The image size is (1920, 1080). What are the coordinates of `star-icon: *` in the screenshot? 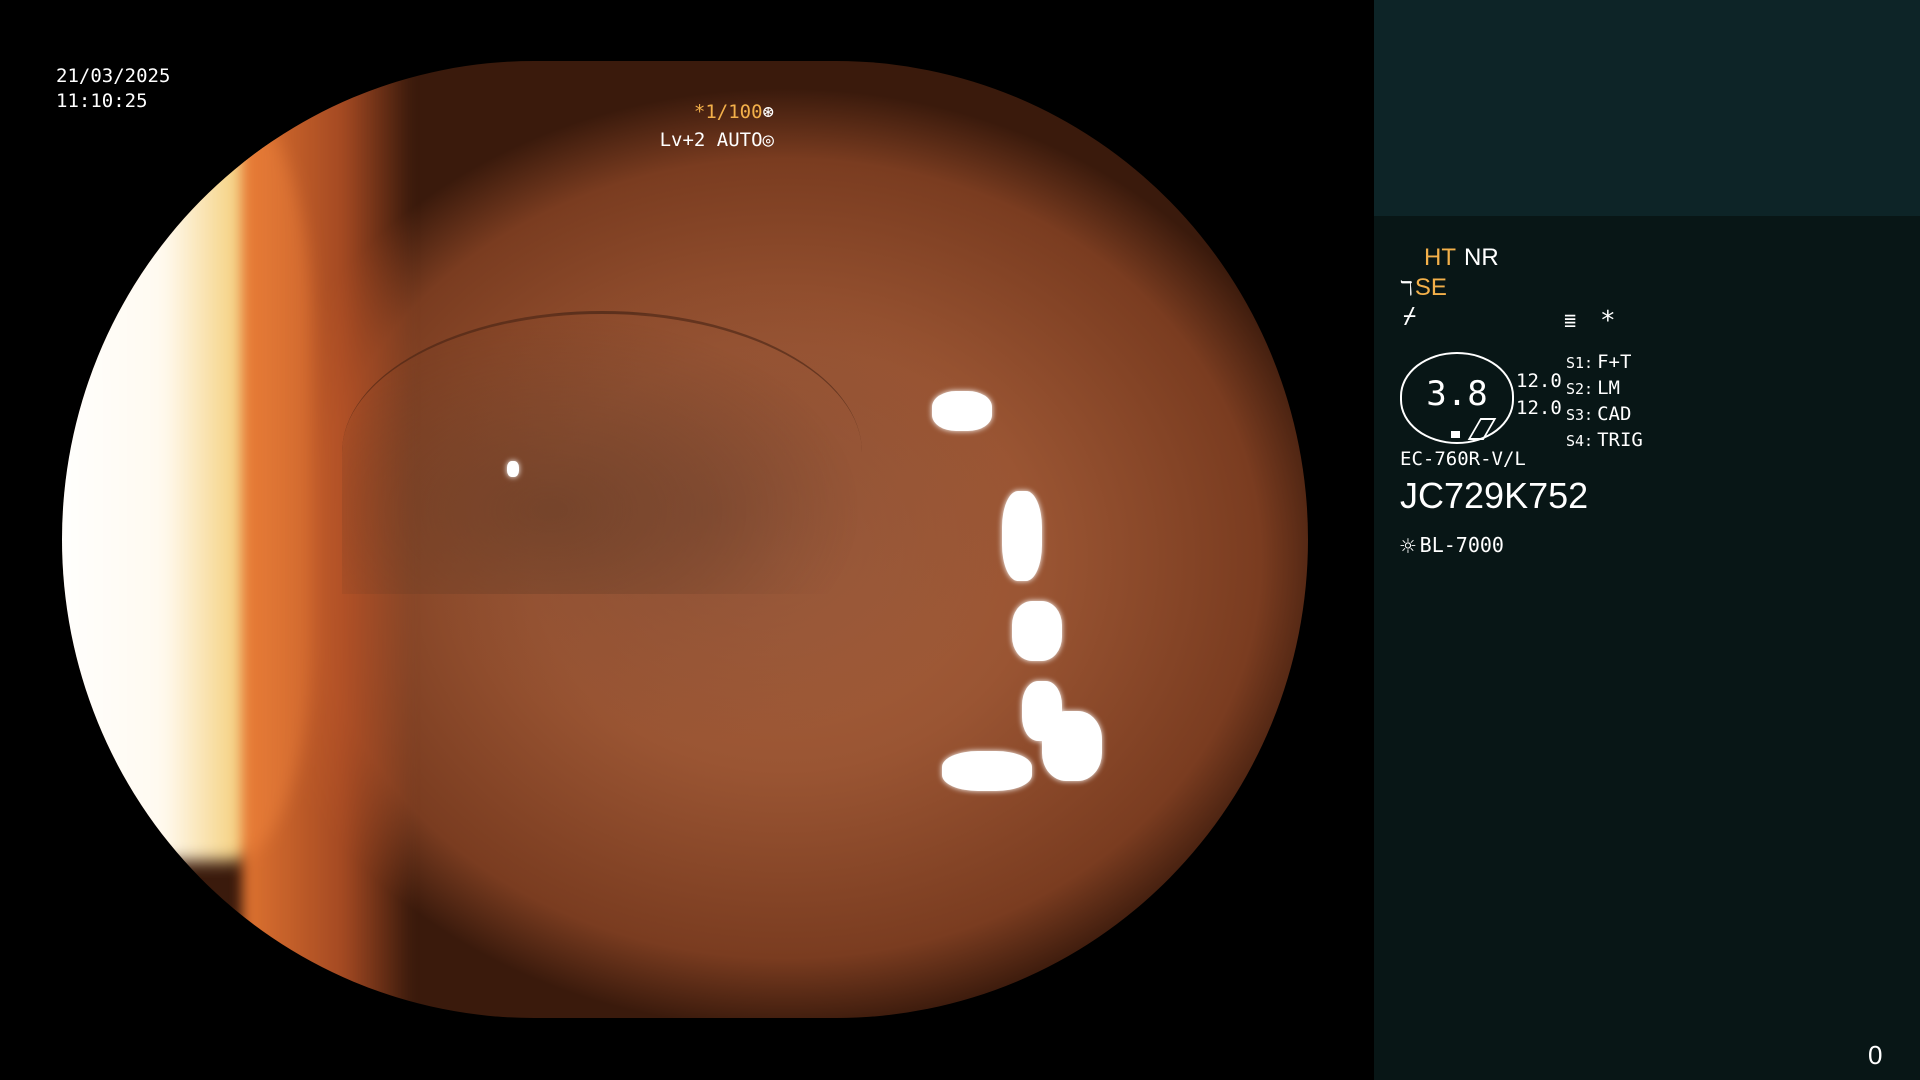 It's located at (1608, 321).